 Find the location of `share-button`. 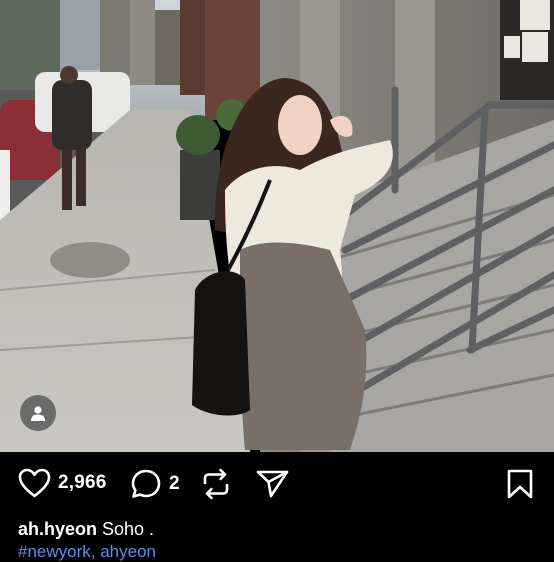

share-button is located at coordinates (272, 484).